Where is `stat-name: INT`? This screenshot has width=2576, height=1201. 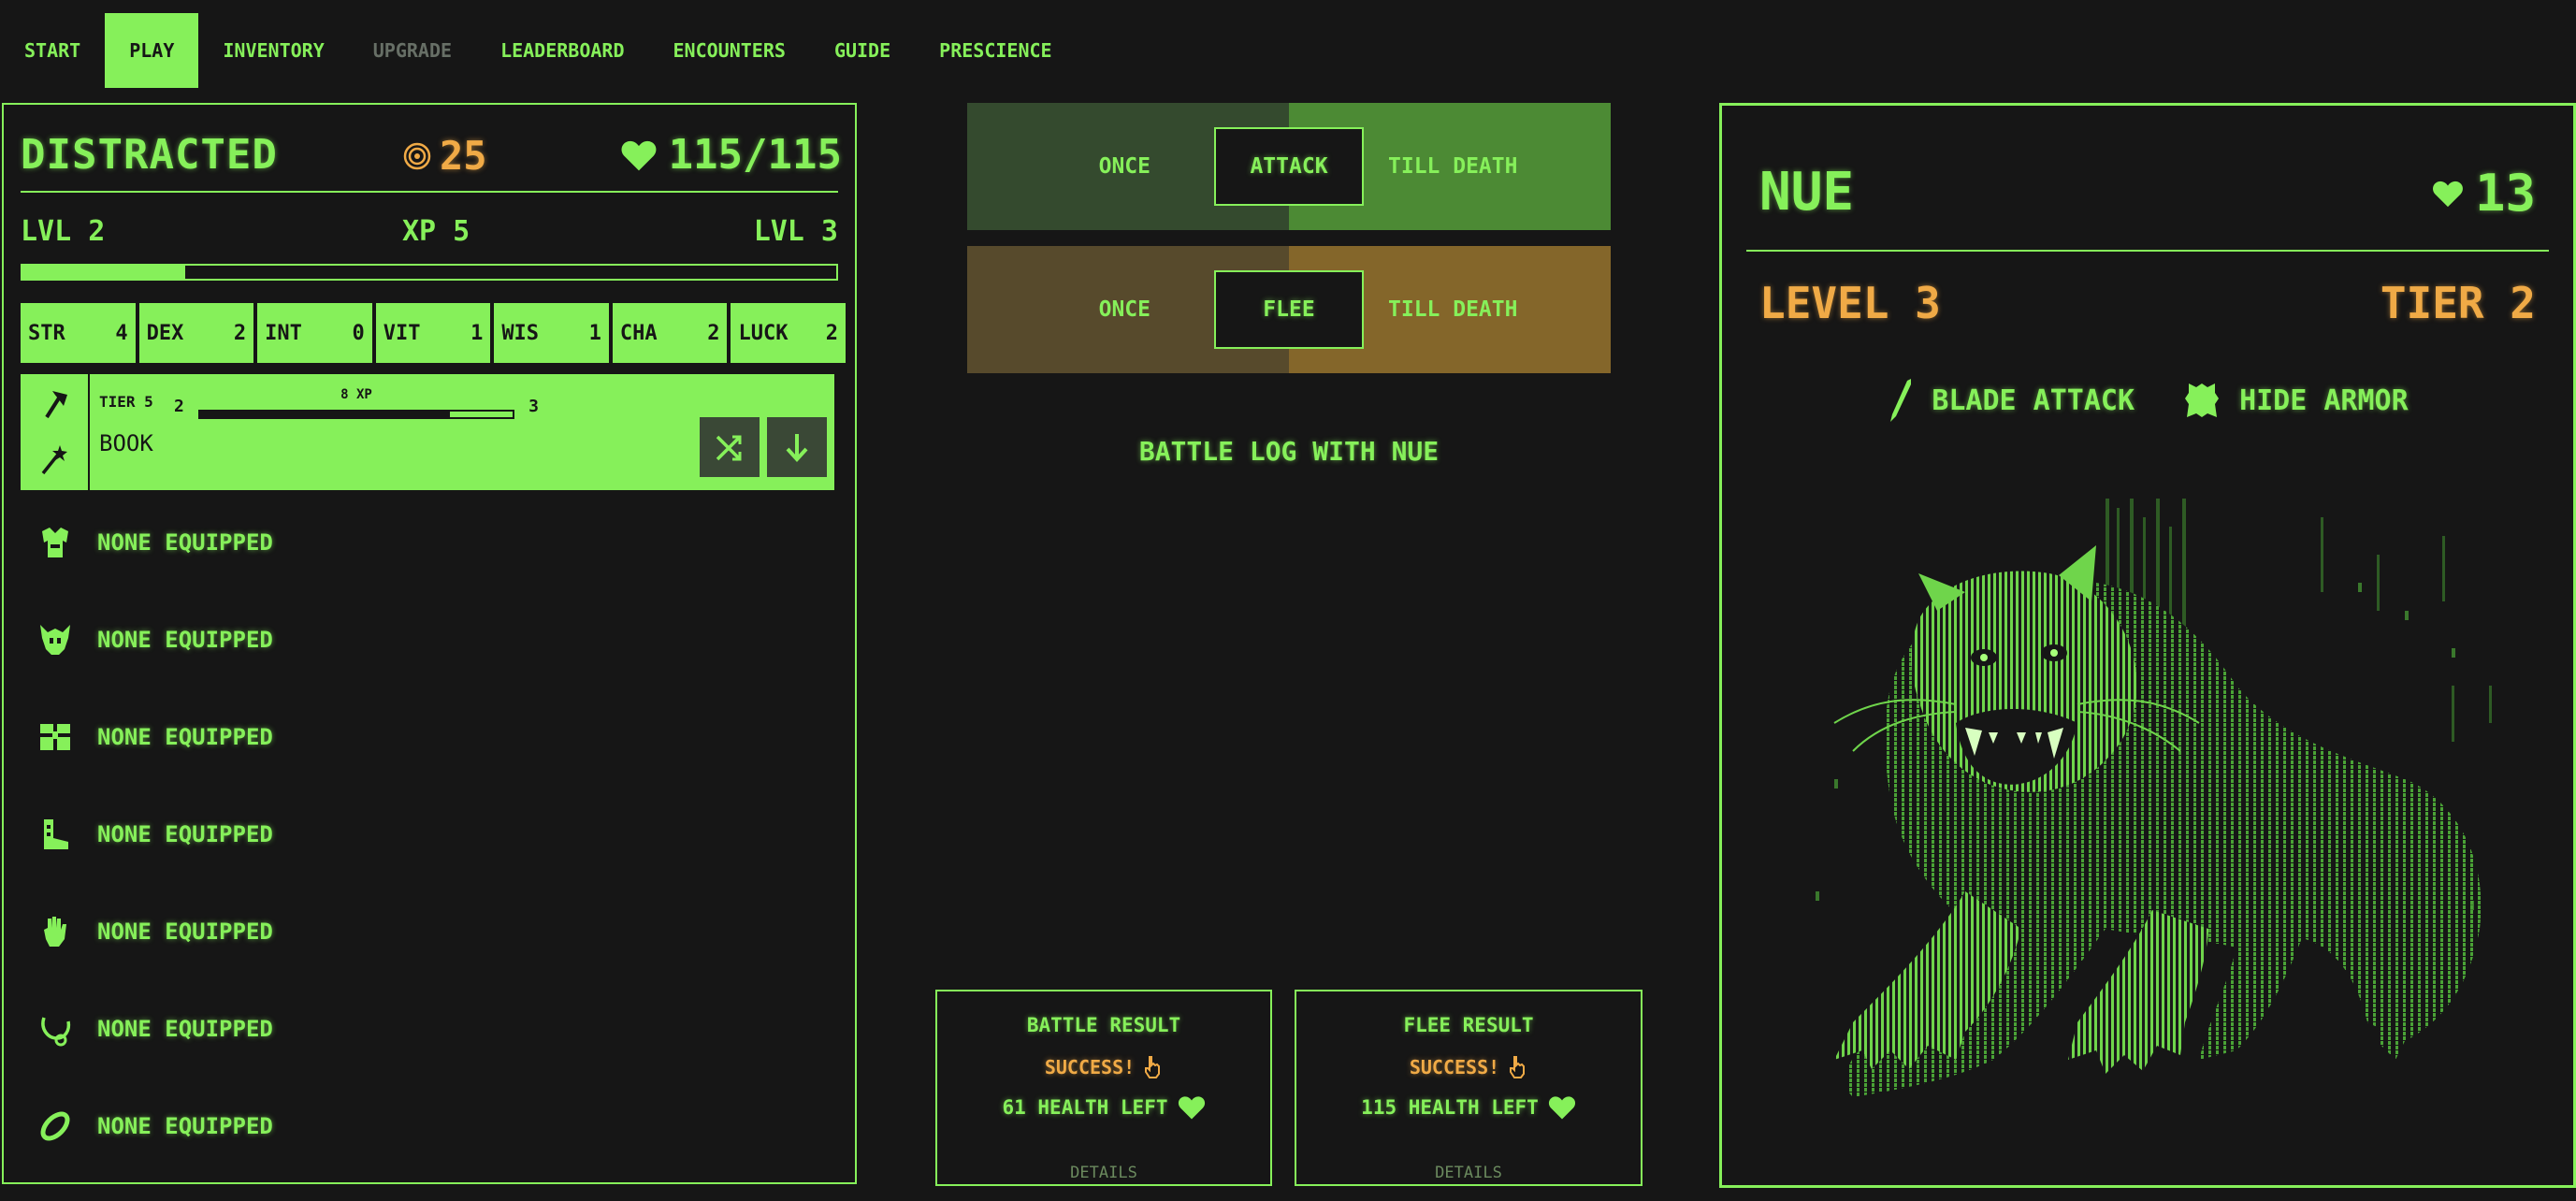
stat-name: INT is located at coordinates (283, 333).